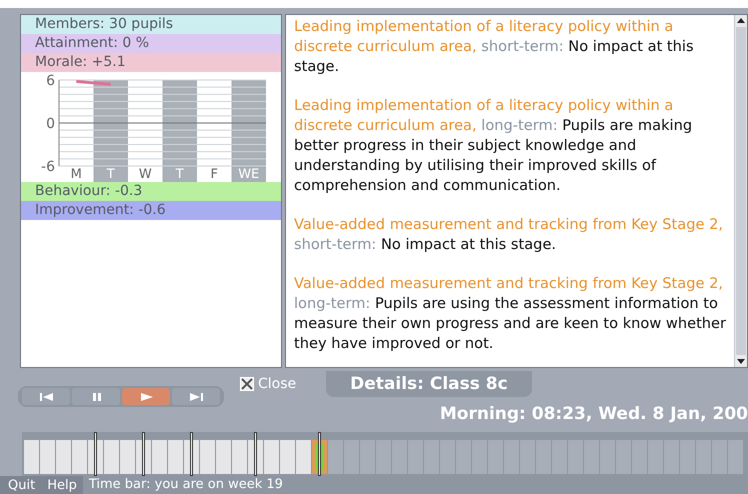  Describe the element at coordinates (494, 146) in the screenshot. I see `impact-paragraph: Leading implementation of a literacy policy within a discrete curriculum area, long-term: Pupils are making better progress in their subject knowledge and understanding by utilising their improved skills of comprehension and communication.` at that location.